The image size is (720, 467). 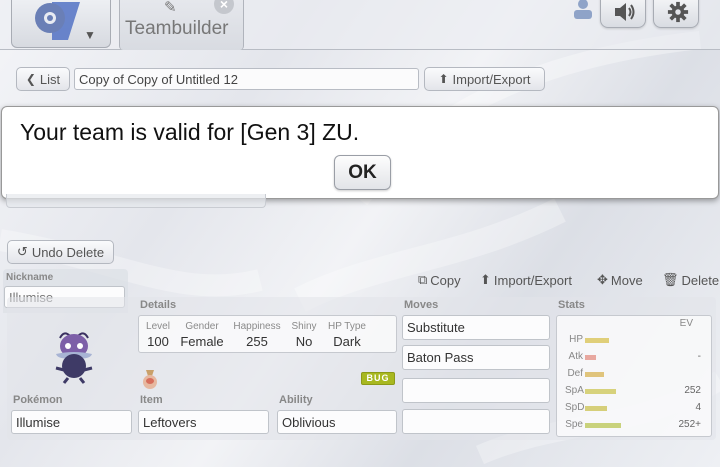 I want to click on move-2-input: Baton Pass, so click(x=476, y=357).